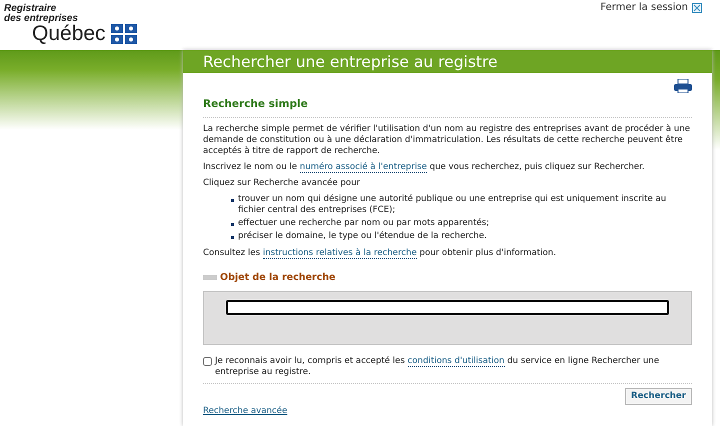 The width and height of the screenshot is (720, 426). I want to click on terms-checkbox, so click(207, 361).